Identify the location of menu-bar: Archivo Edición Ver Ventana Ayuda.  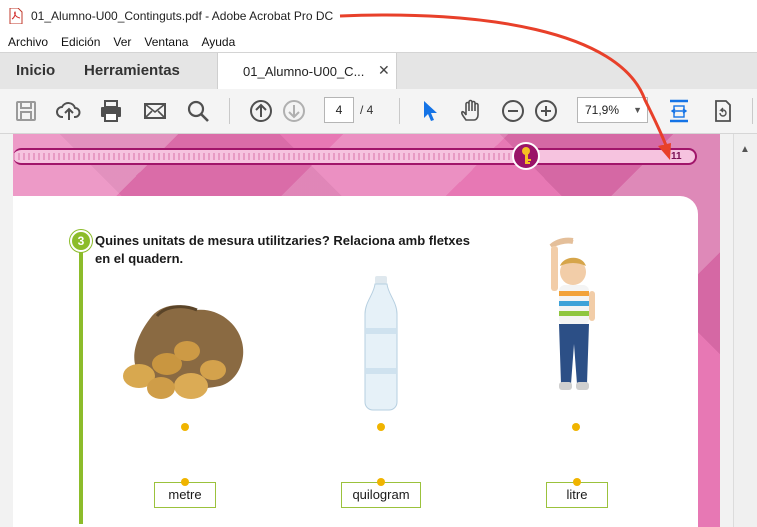
(378, 42).